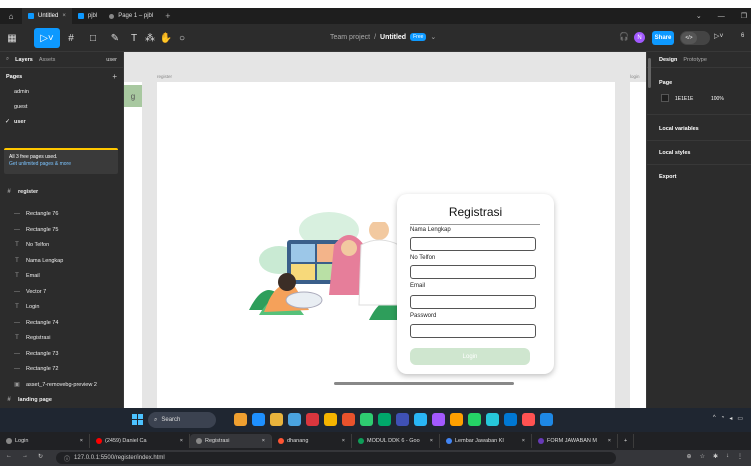  I want to click on camera-icon, so click(294, 419).